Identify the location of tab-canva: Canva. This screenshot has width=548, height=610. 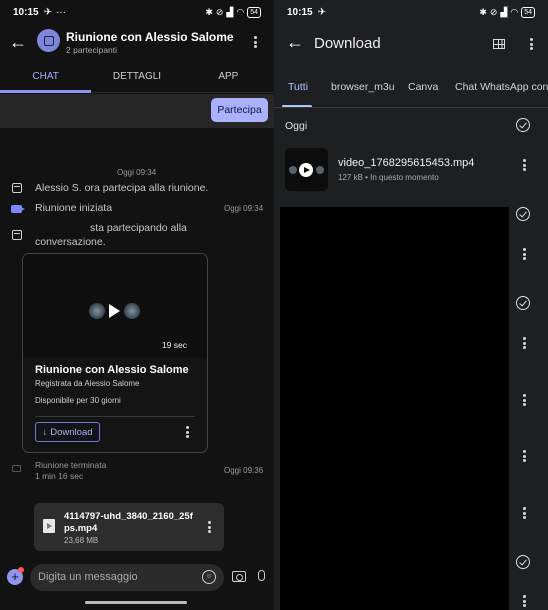
(423, 87).